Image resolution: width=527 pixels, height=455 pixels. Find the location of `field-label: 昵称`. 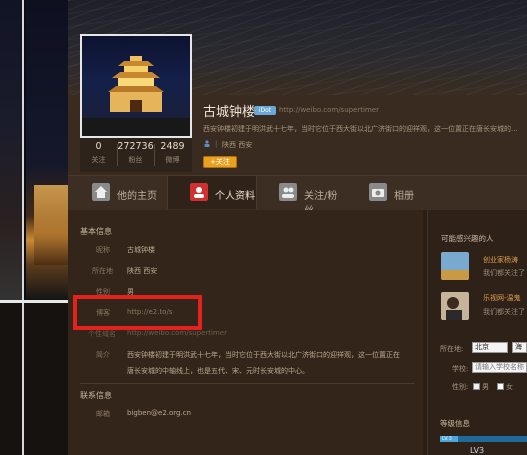

field-label: 昵称 is located at coordinates (103, 250).